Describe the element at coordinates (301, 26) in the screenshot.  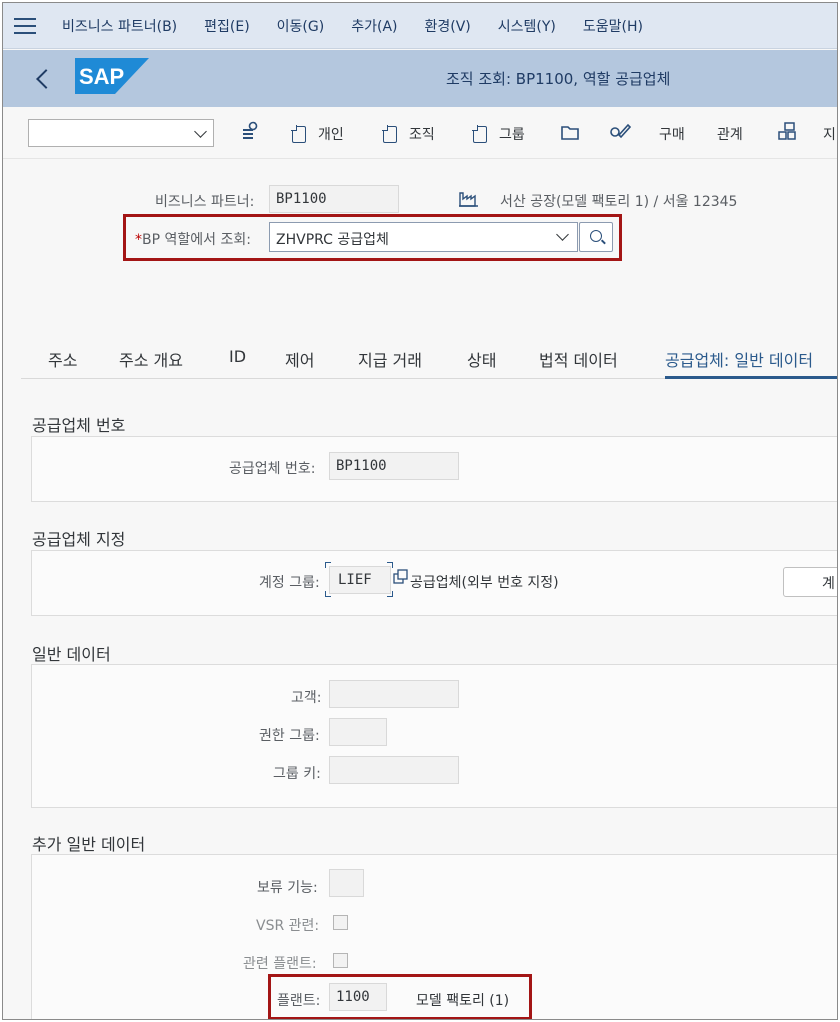
I see `menu-goto: 이동(G)` at that location.